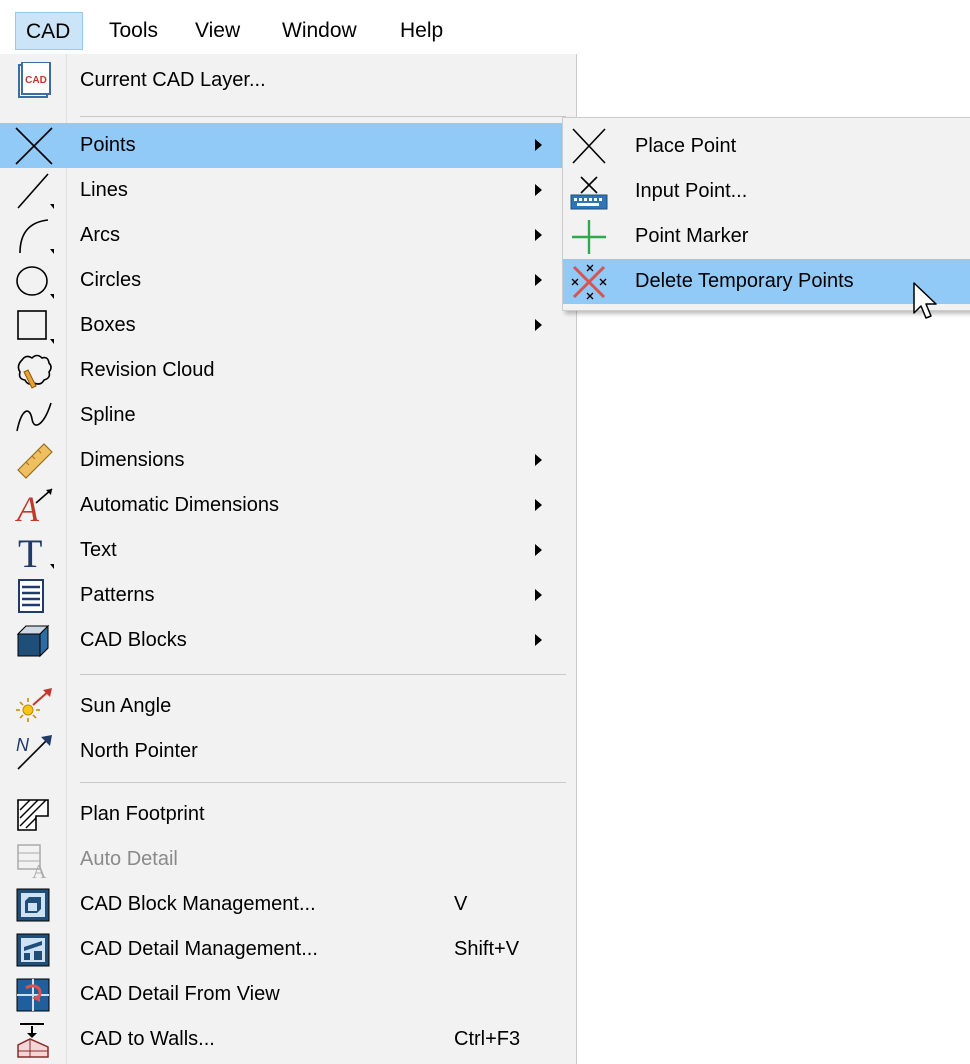 This screenshot has width=970, height=1064. What do you see at coordinates (133, 640) in the screenshot?
I see `menu-item-label: CAD Blocks` at bounding box center [133, 640].